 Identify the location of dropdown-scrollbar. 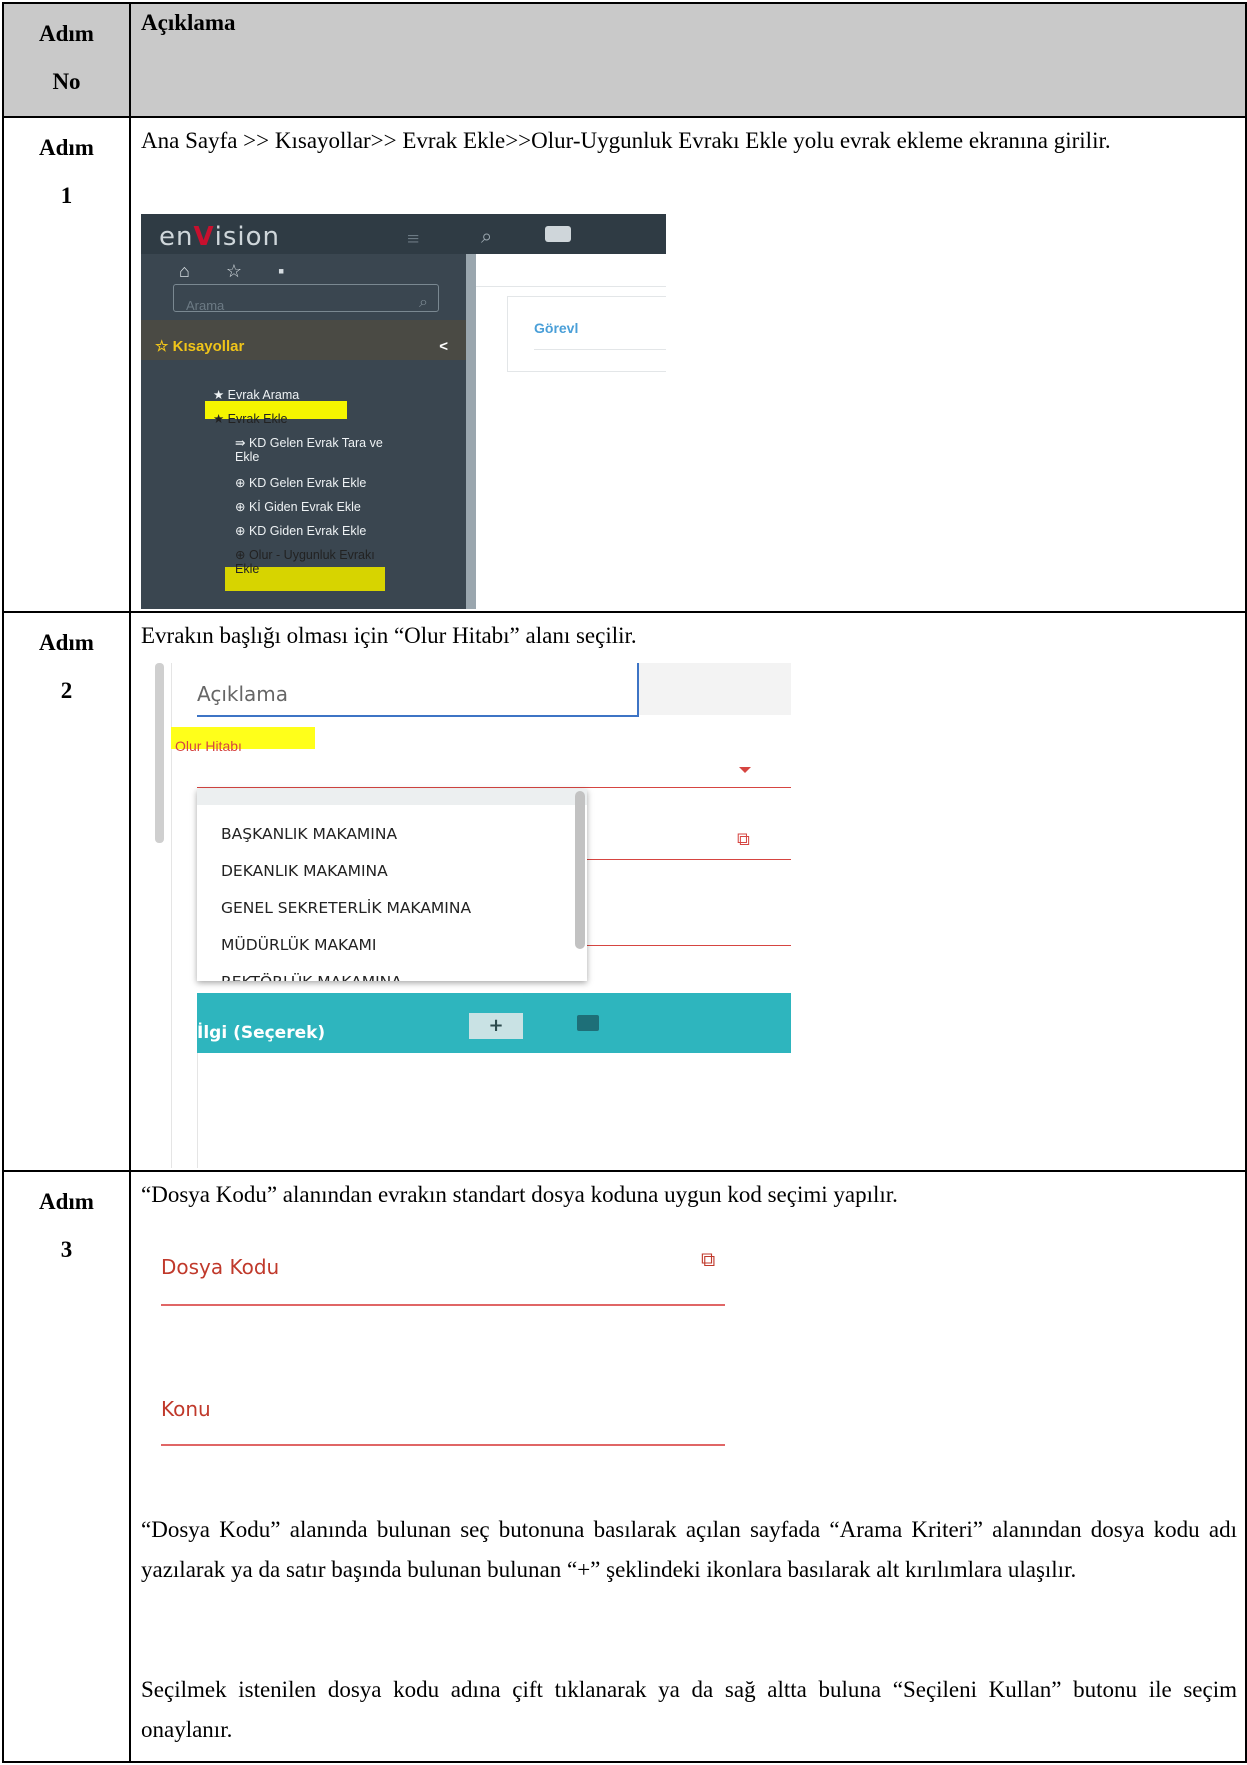
(580, 870).